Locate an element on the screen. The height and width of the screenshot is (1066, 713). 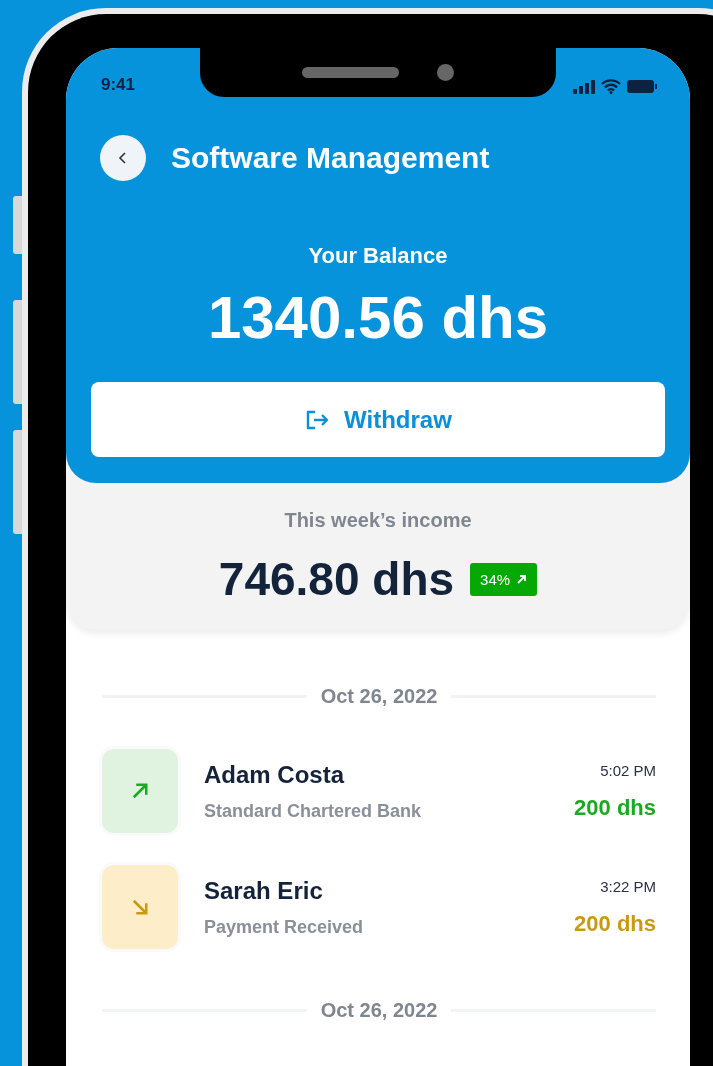
transaction-time: 3:22 PM is located at coordinates (628, 886).